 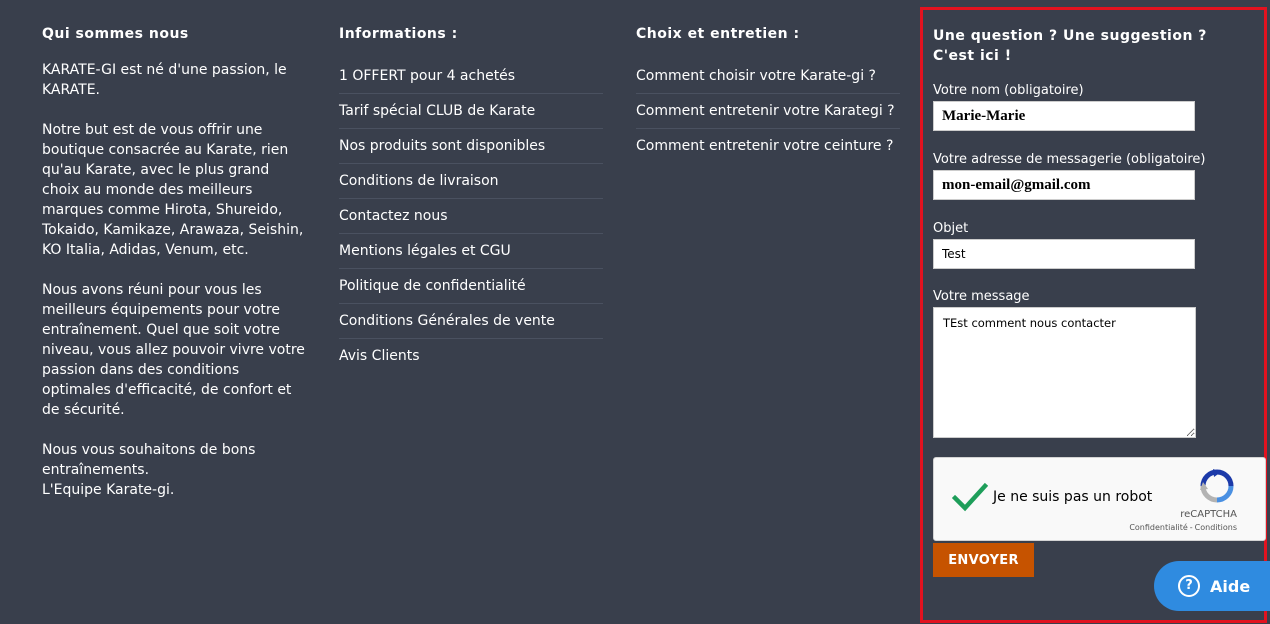 I want to click on recaptcha-logo-icon, so click(x=1217, y=486).